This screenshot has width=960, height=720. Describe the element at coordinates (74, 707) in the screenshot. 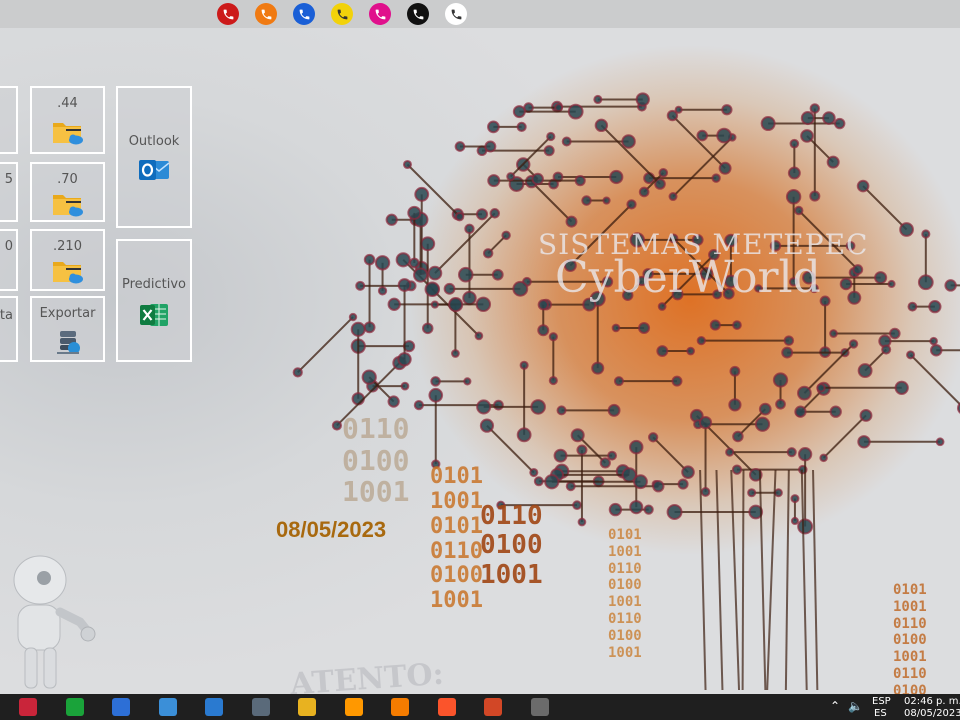

I see `green-app-icon` at that location.